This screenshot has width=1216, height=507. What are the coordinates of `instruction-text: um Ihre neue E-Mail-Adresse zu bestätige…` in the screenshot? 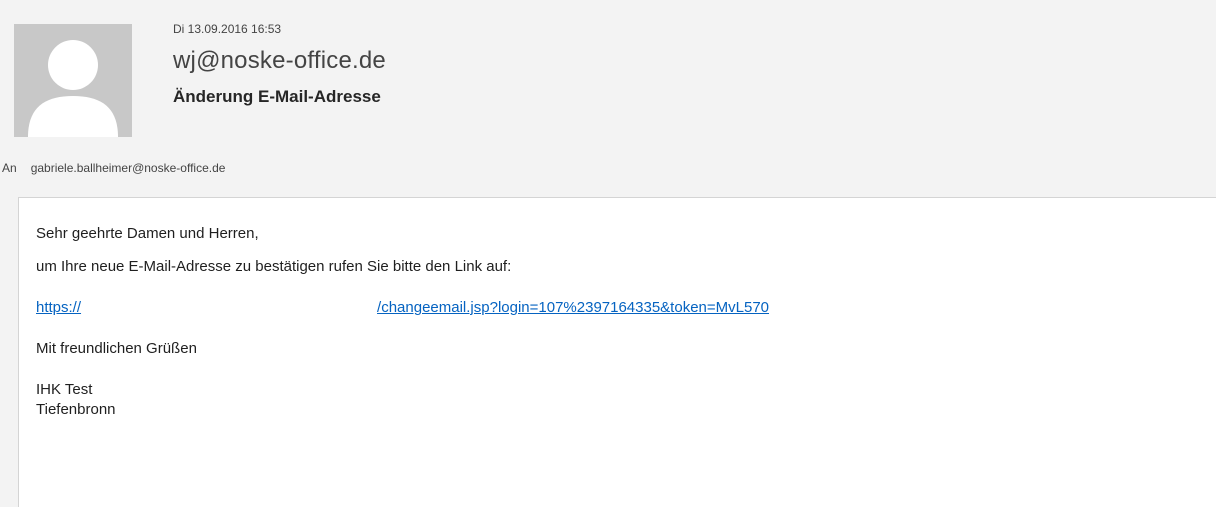 It's located at (274, 266).